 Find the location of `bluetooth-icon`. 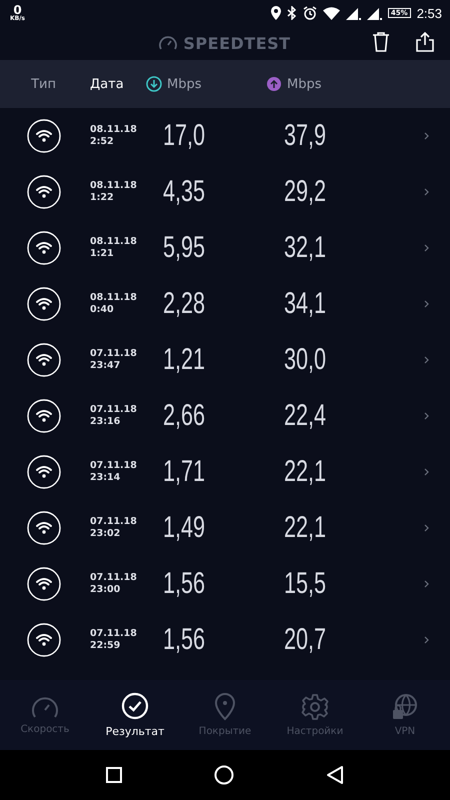

bluetooth-icon is located at coordinates (291, 13).